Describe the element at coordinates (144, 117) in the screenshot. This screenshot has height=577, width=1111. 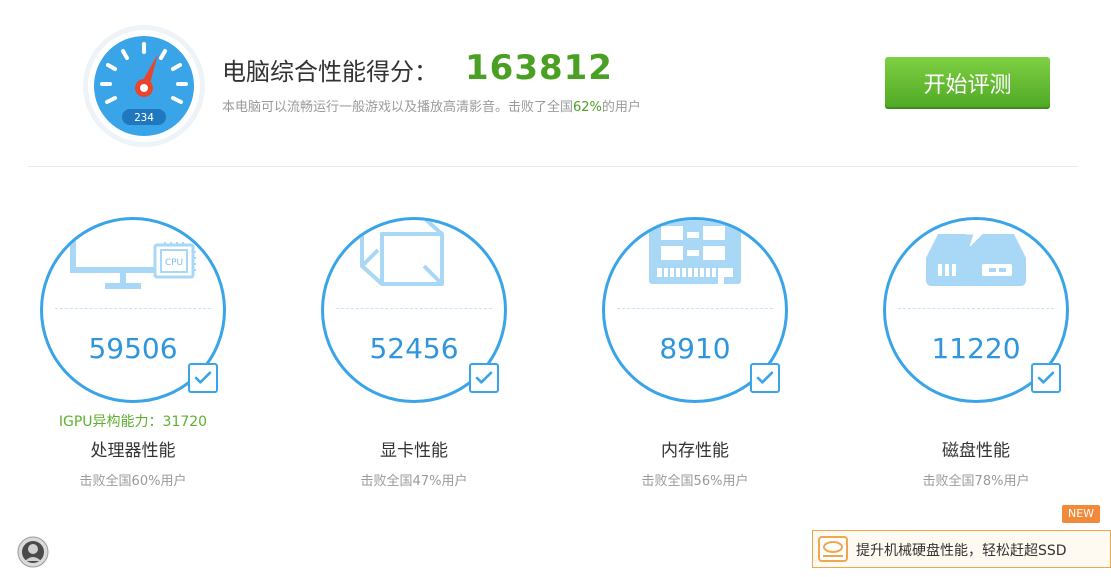
I see `gauge-digits: 234` at that location.